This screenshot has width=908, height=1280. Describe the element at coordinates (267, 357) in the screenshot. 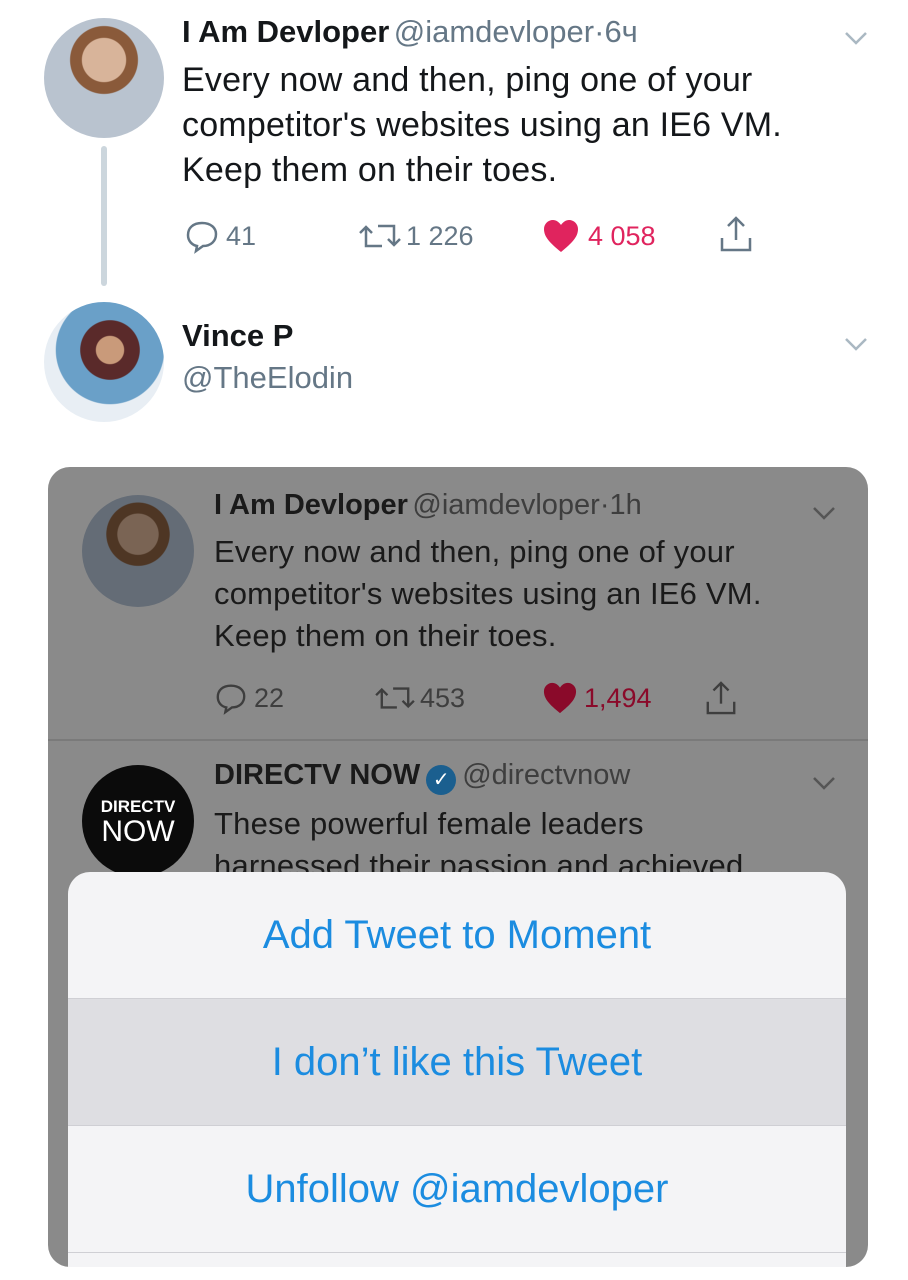

I see `reply-author: Vince P @TheElodin` at that location.